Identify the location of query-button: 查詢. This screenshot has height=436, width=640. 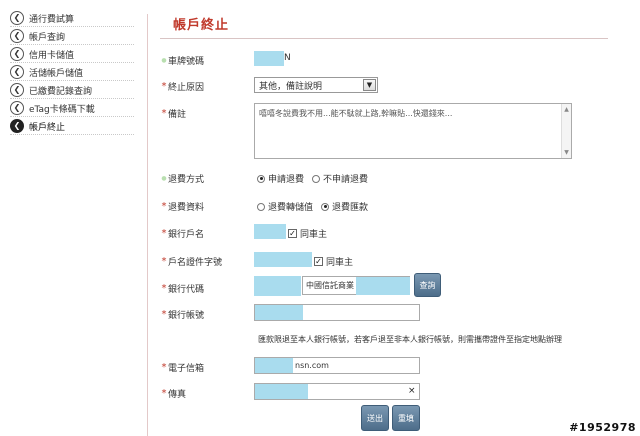
(427, 285).